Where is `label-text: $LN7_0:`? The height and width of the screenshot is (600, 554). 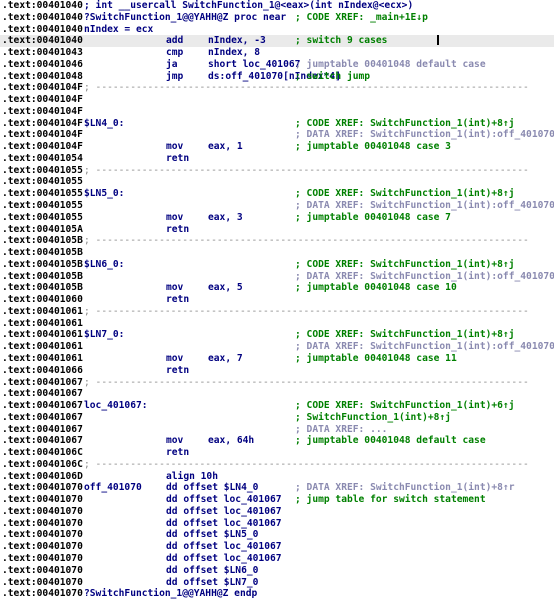
label-text: $LN7_0: is located at coordinates (104, 335).